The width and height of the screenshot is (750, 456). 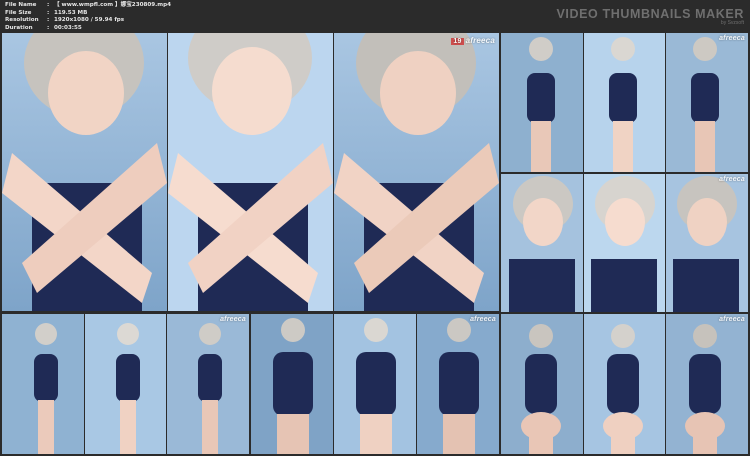 What do you see at coordinates (18, 12) in the screenshot?
I see `file-size-label: File Size` at bounding box center [18, 12].